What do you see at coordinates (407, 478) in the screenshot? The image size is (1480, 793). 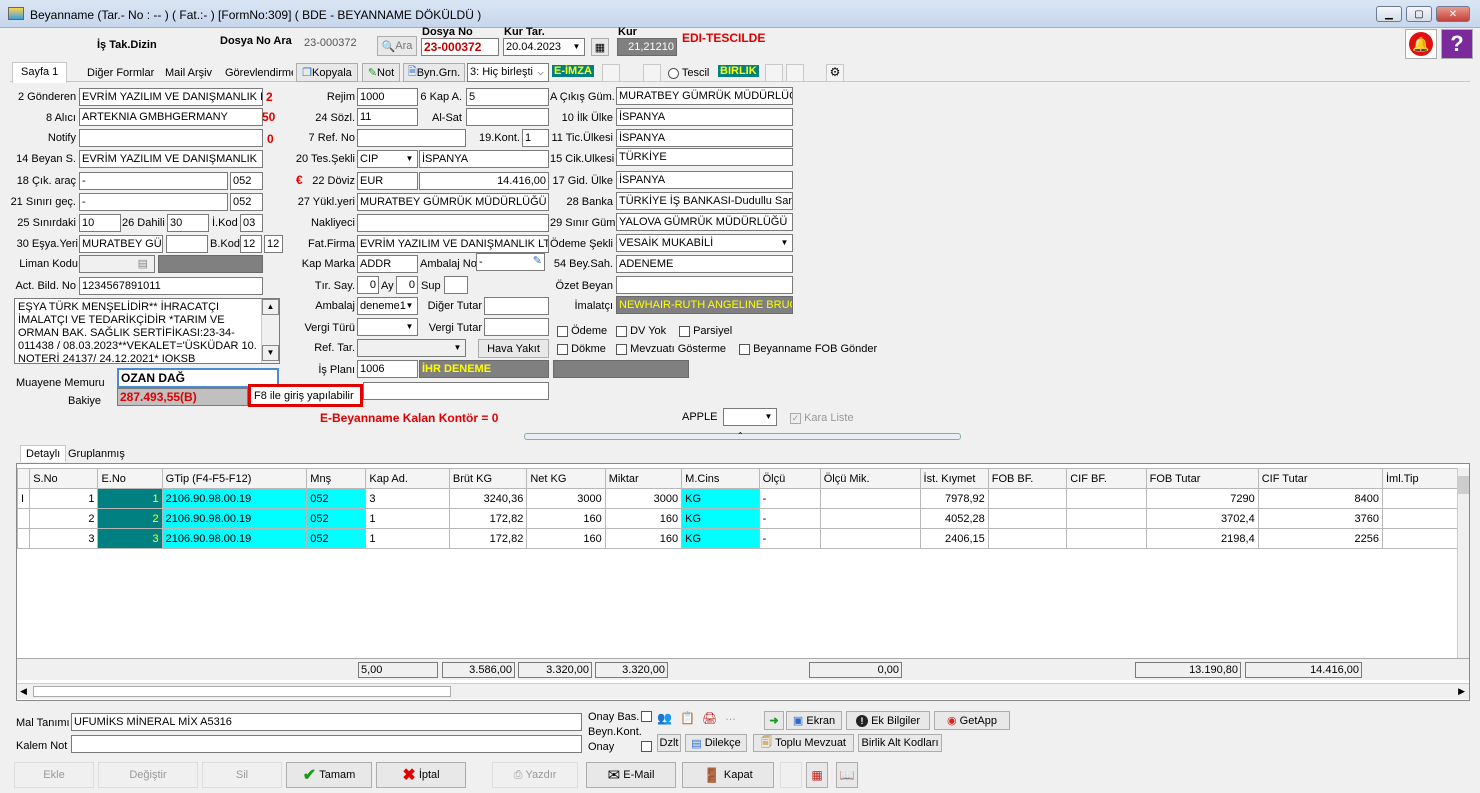 I see `col-header: Kap Ad.` at bounding box center [407, 478].